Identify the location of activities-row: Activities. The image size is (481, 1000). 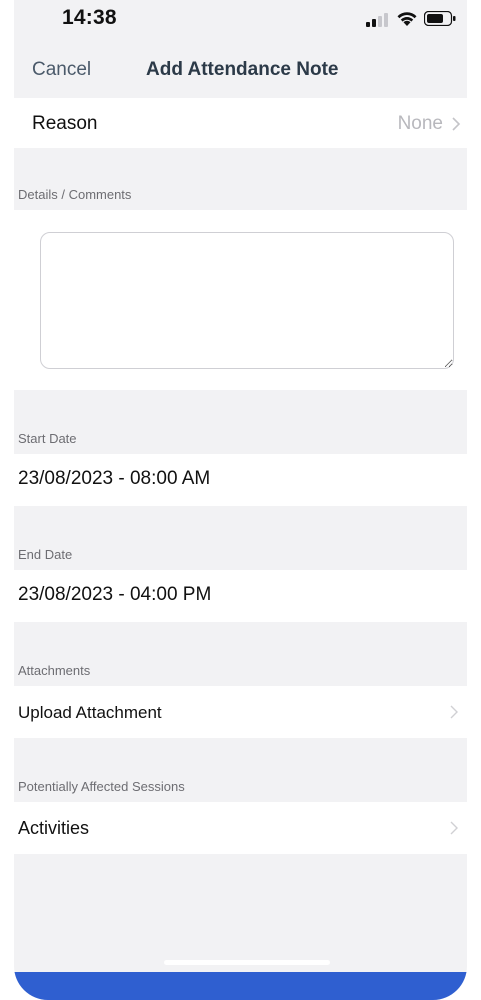
(240, 828).